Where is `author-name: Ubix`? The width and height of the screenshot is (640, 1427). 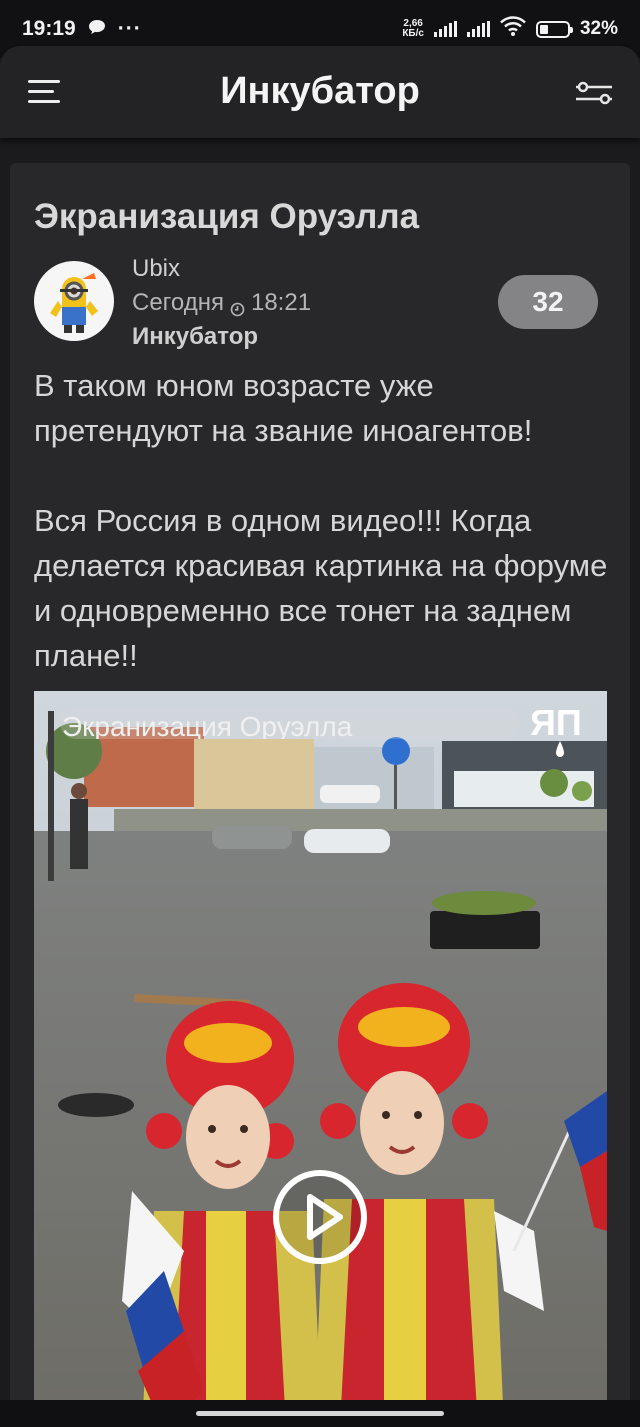
author-name: Ubix is located at coordinates (156, 269).